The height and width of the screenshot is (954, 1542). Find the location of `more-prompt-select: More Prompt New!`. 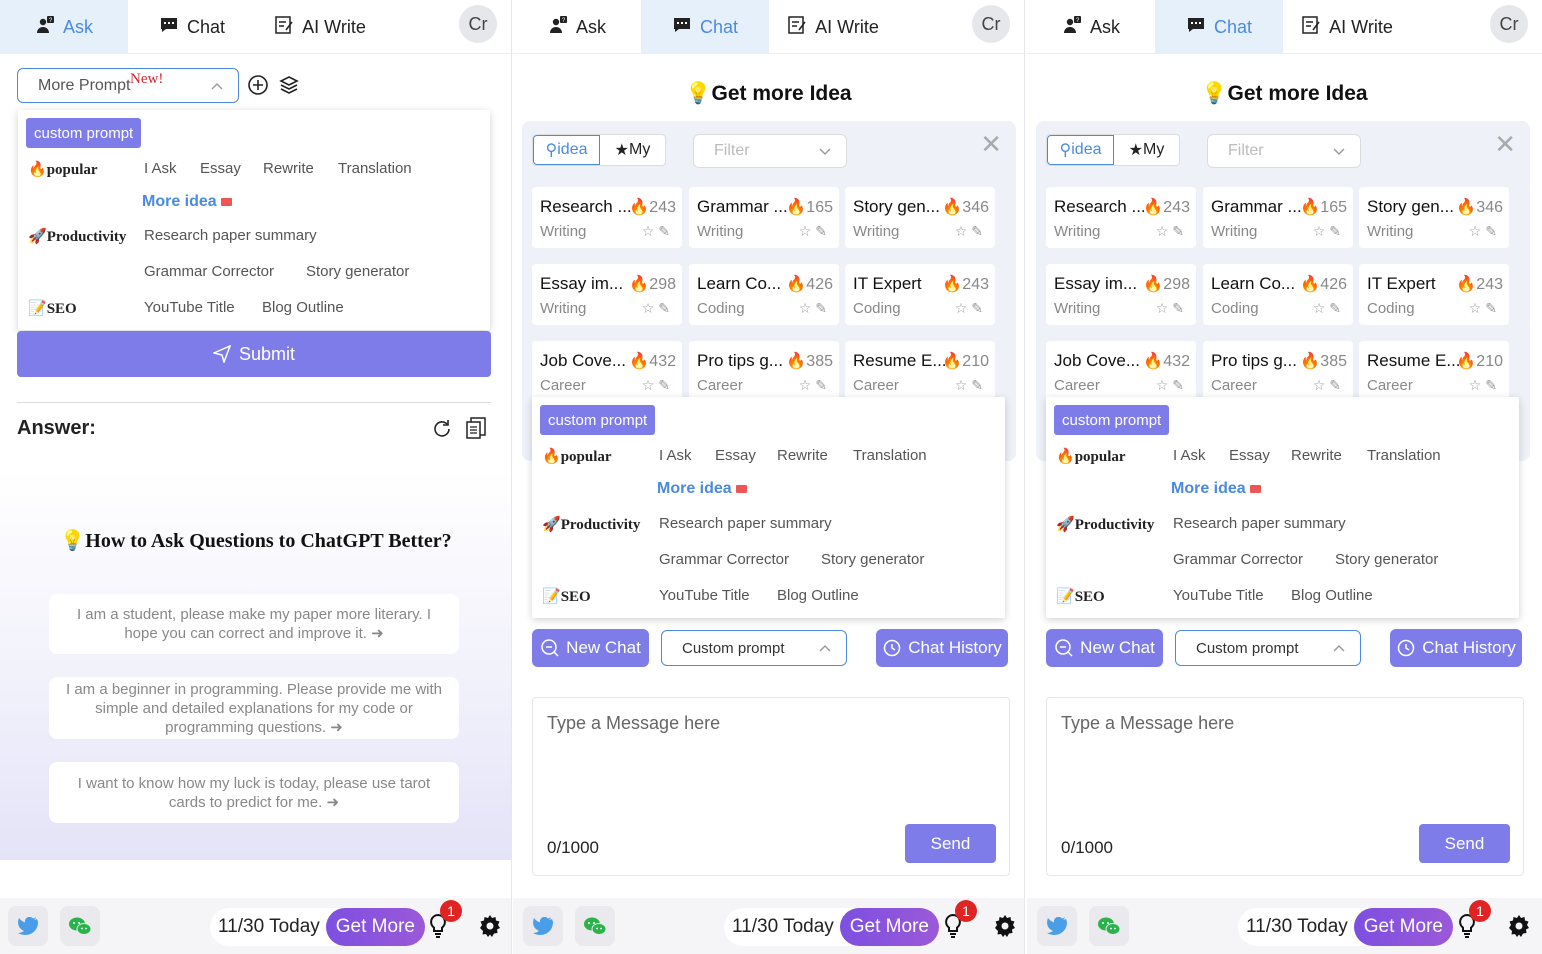

more-prompt-select: More Prompt New! is located at coordinates (128, 85).